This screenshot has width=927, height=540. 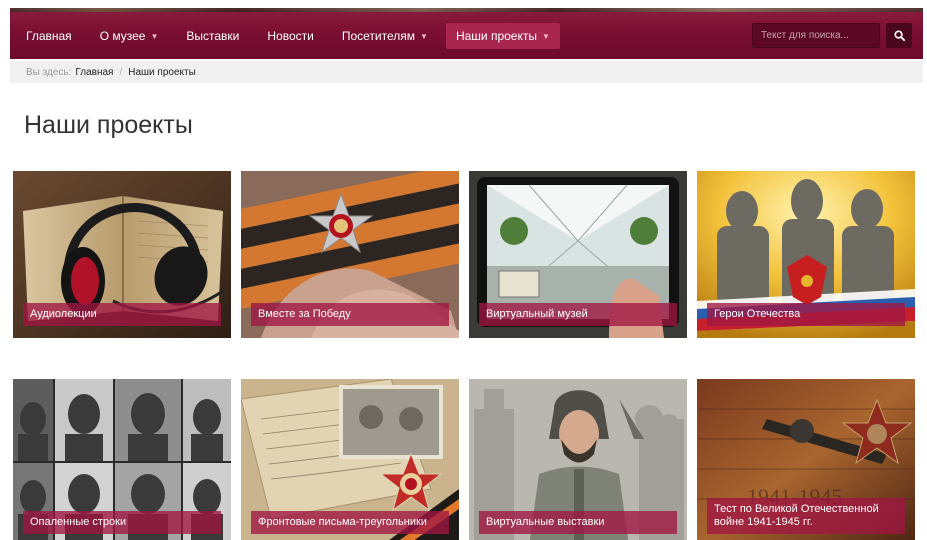 I want to click on project-label: Виртуальный музей, so click(x=578, y=314).